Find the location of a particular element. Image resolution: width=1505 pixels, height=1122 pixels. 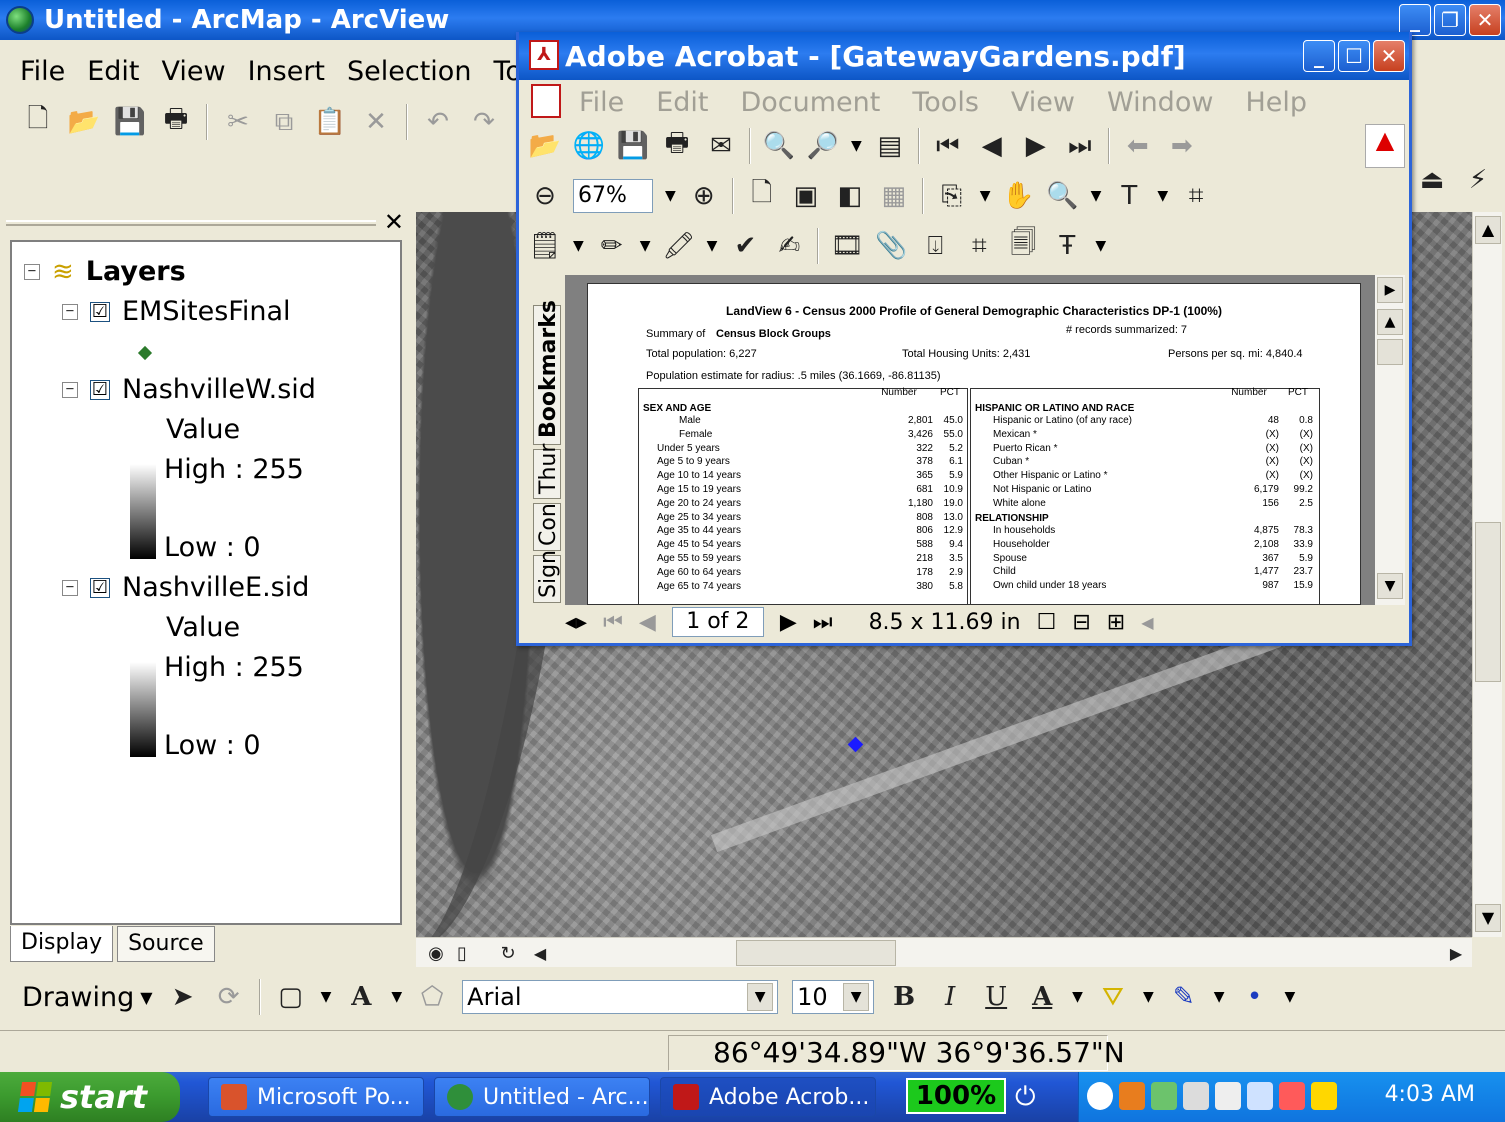

text-select-icon: T is located at coordinates (1129, 196).